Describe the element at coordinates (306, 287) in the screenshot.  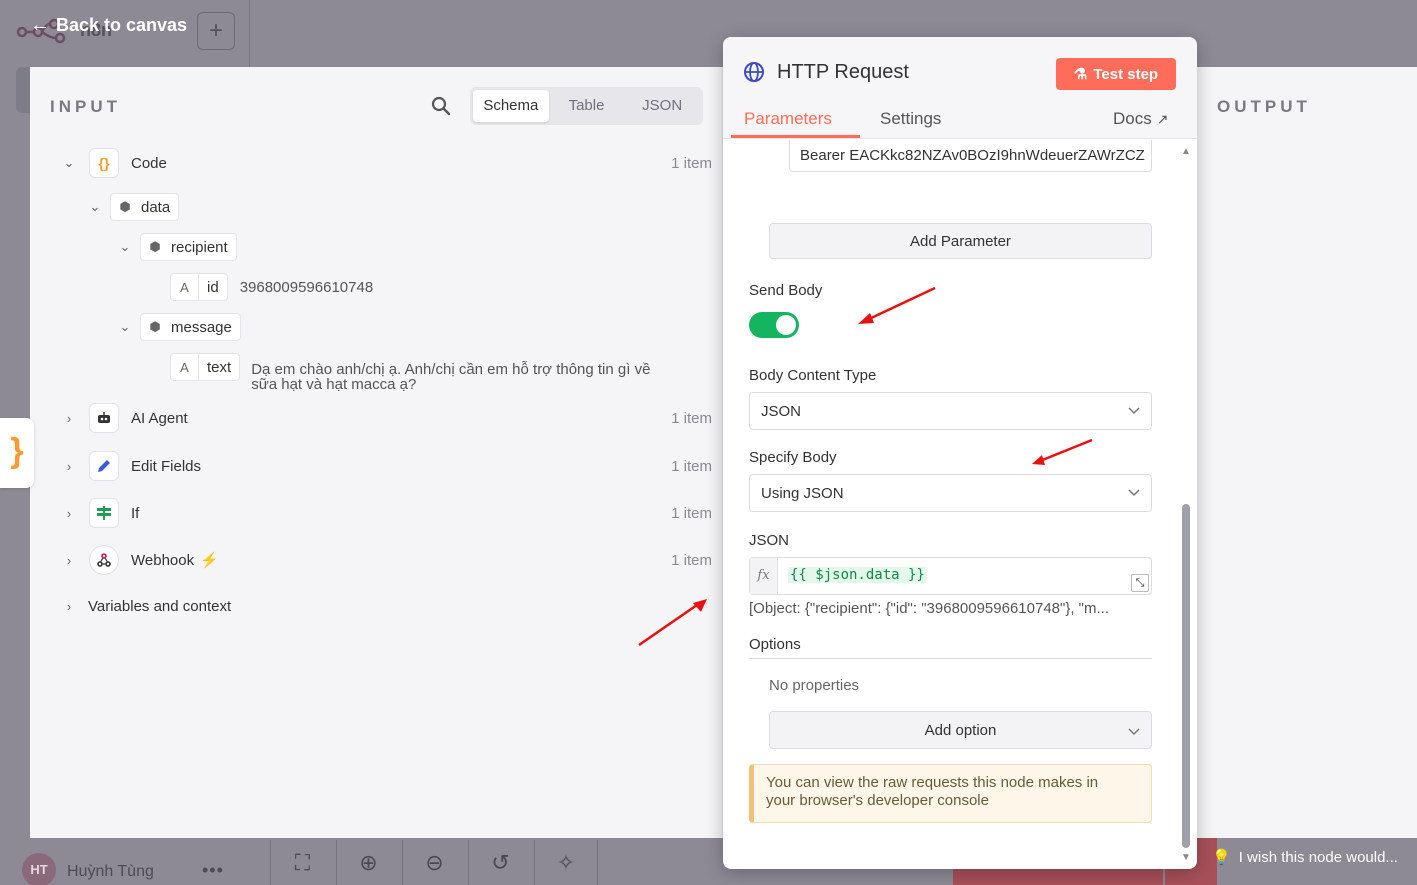
I see `field-value: 3968009596610748` at that location.